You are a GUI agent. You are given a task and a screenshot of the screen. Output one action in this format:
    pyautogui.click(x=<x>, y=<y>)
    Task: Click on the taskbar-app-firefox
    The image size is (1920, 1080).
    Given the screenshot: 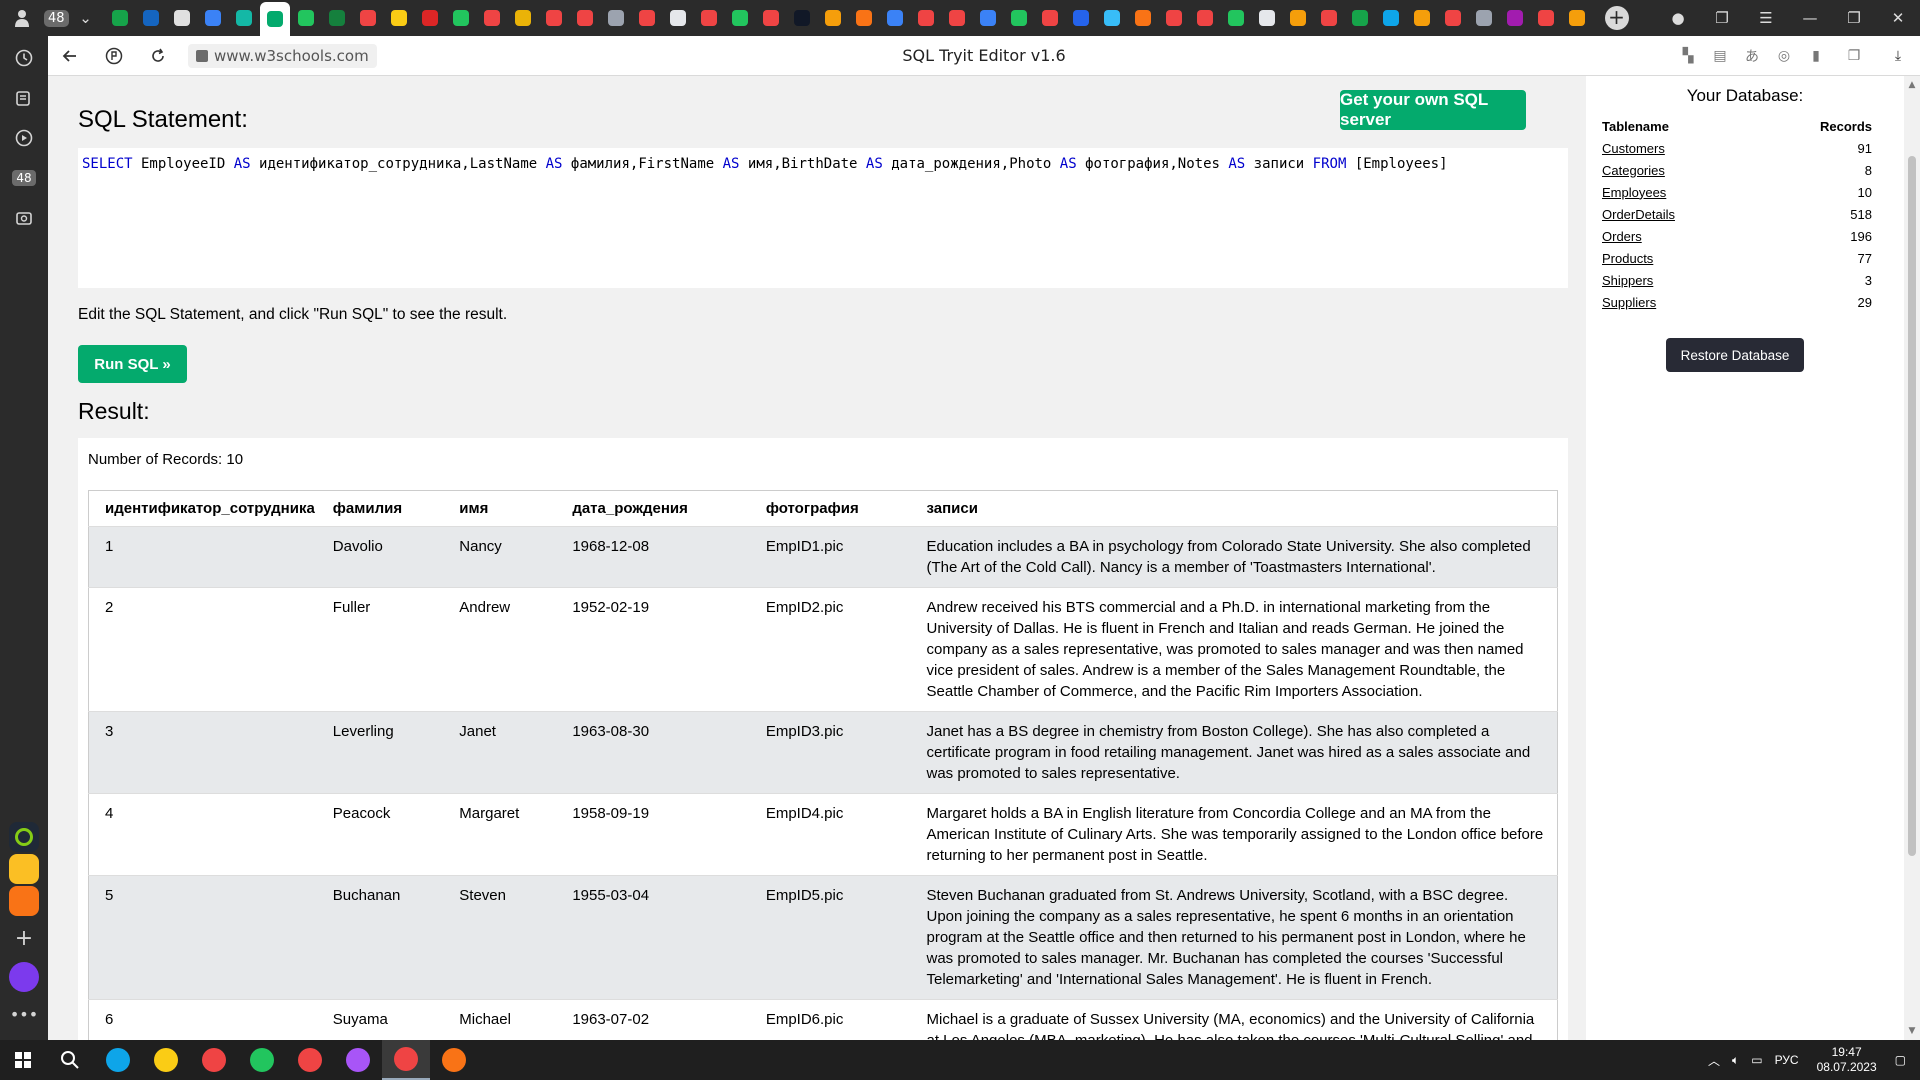 What is the action you would take?
    pyautogui.click(x=454, y=1060)
    